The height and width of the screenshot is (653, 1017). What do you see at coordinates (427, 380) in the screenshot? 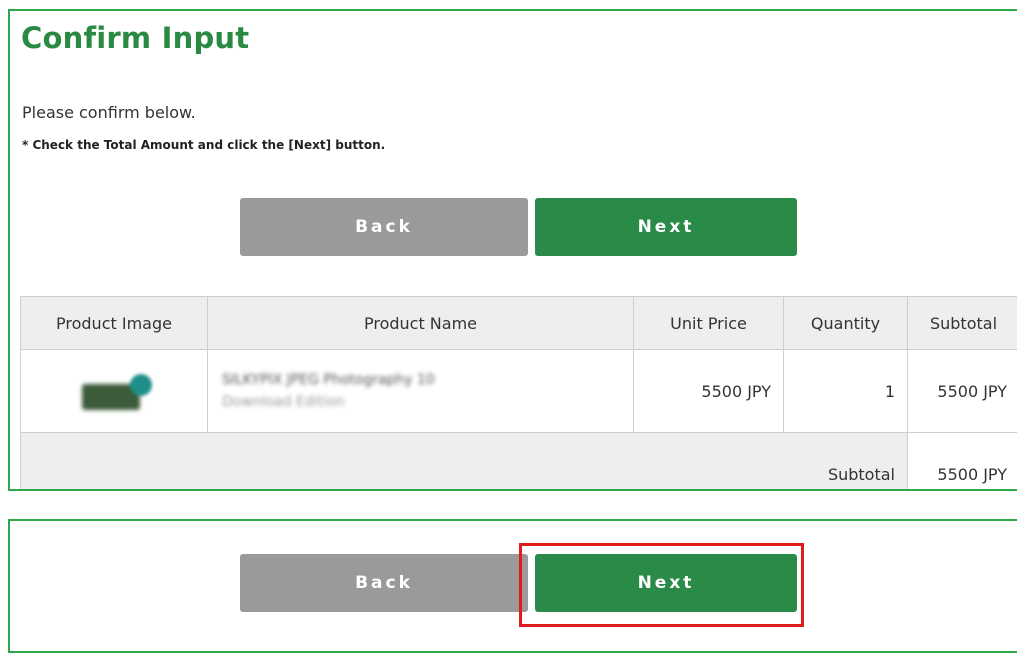
I see `product-name: SILKYPIX JPEG Photography 10` at bounding box center [427, 380].